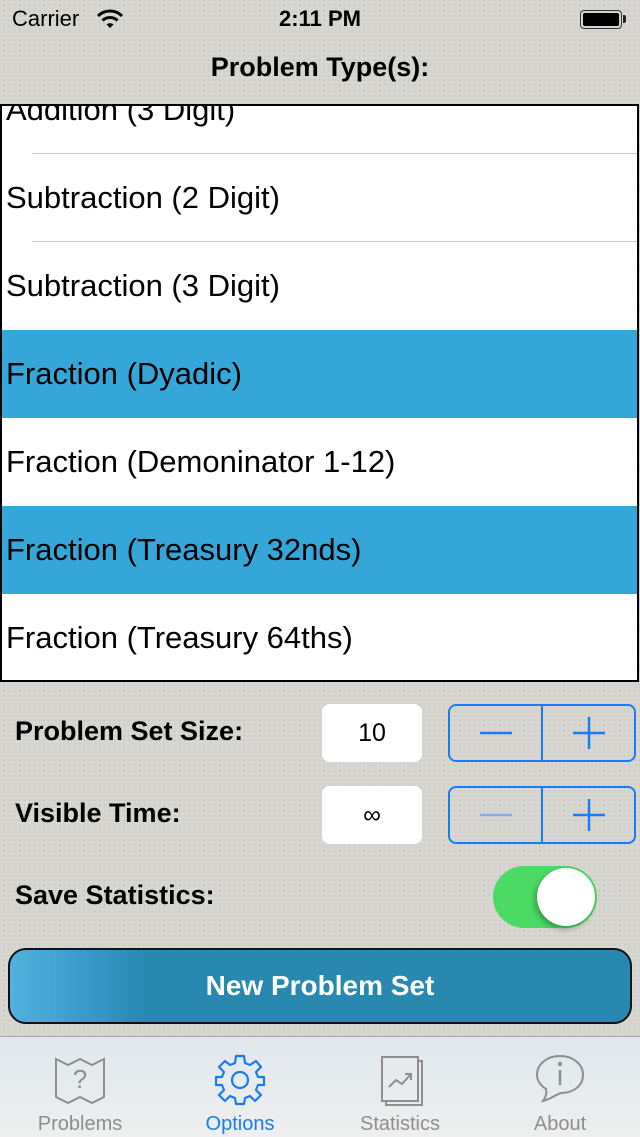  Describe the element at coordinates (560, 1078) in the screenshot. I see `info-bubble-icon` at that location.